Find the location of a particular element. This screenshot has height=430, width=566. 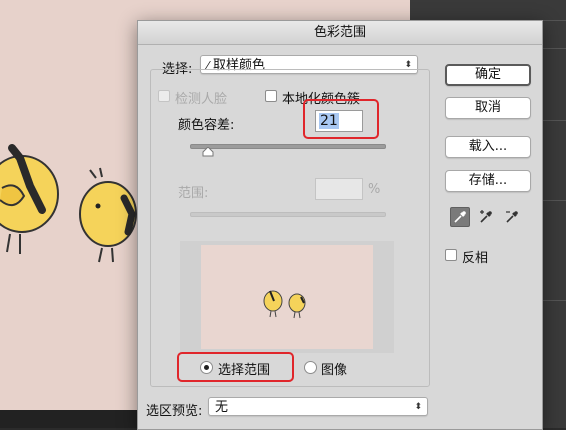

range-input is located at coordinates (339, 189).